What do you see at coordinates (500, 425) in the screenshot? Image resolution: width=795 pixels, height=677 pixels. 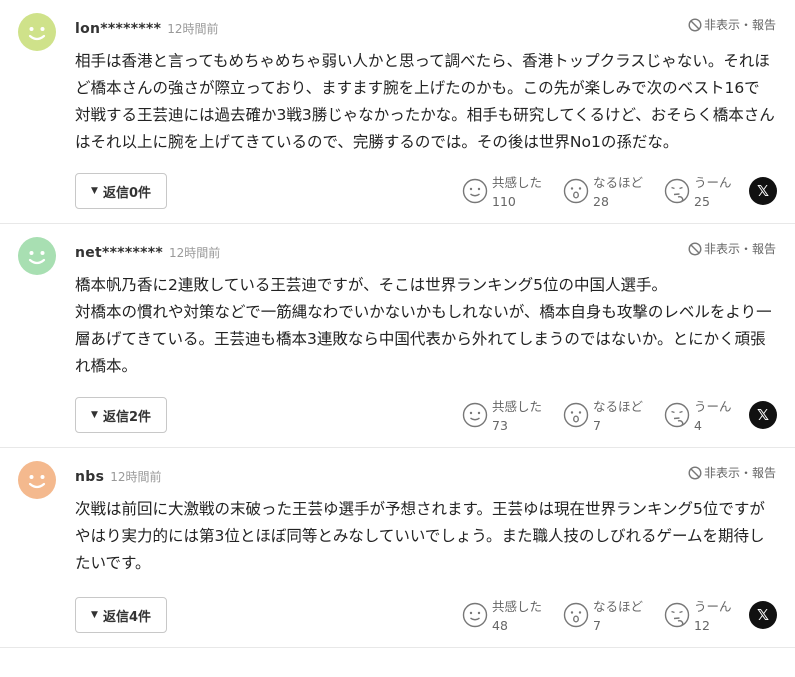 I see `reaction-count: 73` at bounding box center [500, 425].